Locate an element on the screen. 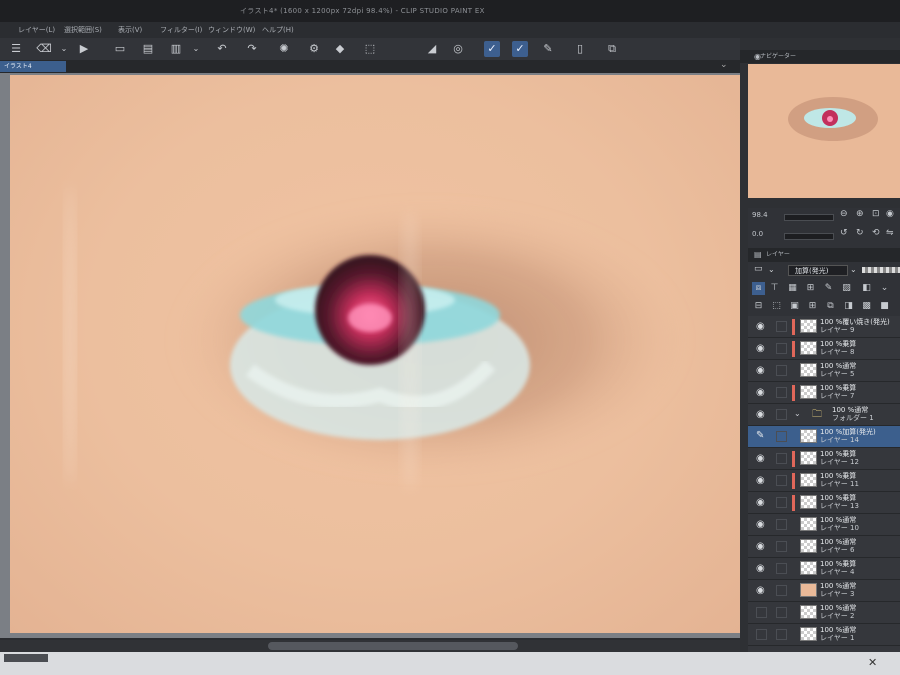 The image size is (900, 675). menu-view: 表示(V) is located at coordinates (130, 30).